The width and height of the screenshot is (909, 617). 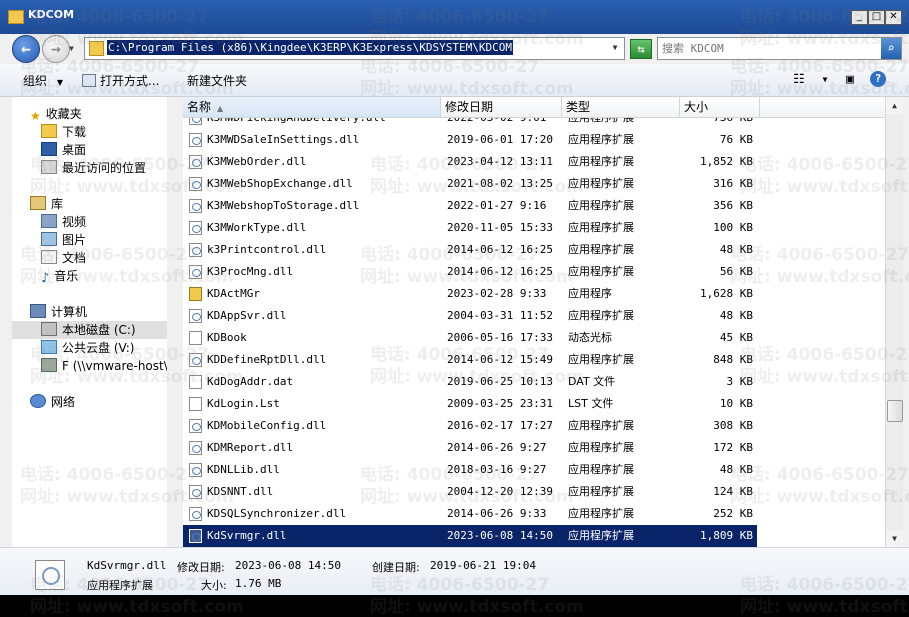 I want to click on nav-favorites: ★ 收藏夹, so click(x=56, y=114).